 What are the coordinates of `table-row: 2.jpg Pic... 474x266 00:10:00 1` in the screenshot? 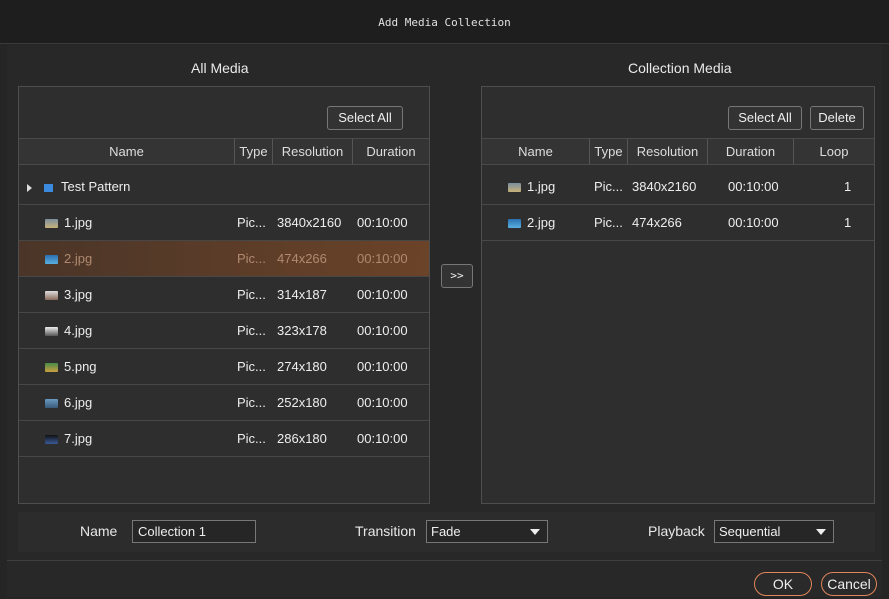 It's located at (678, 223).